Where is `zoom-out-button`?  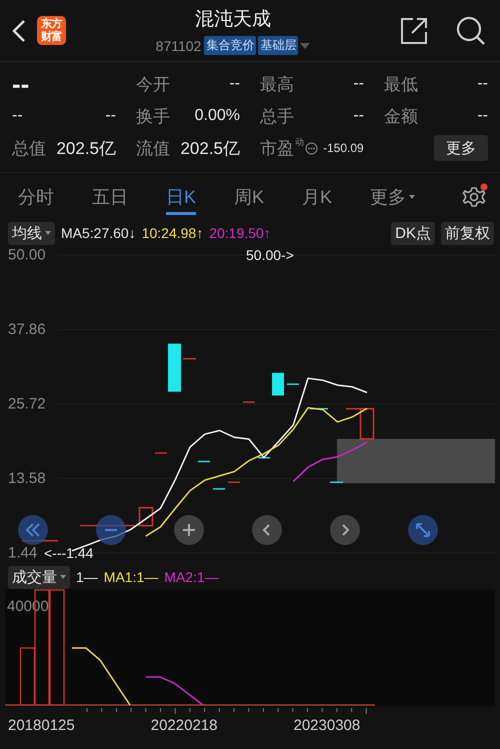
zoom-out-button is located at coordinates (111, 530).